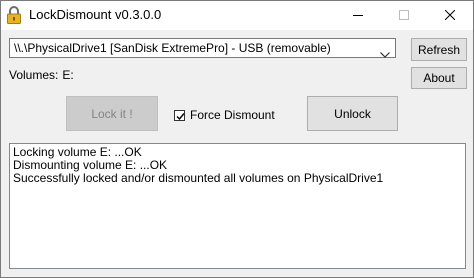 Image resolution: width=474 pixels, height=278 pixels. I want to click on force-dismount-label: Force Dismount, so click(232, 115).